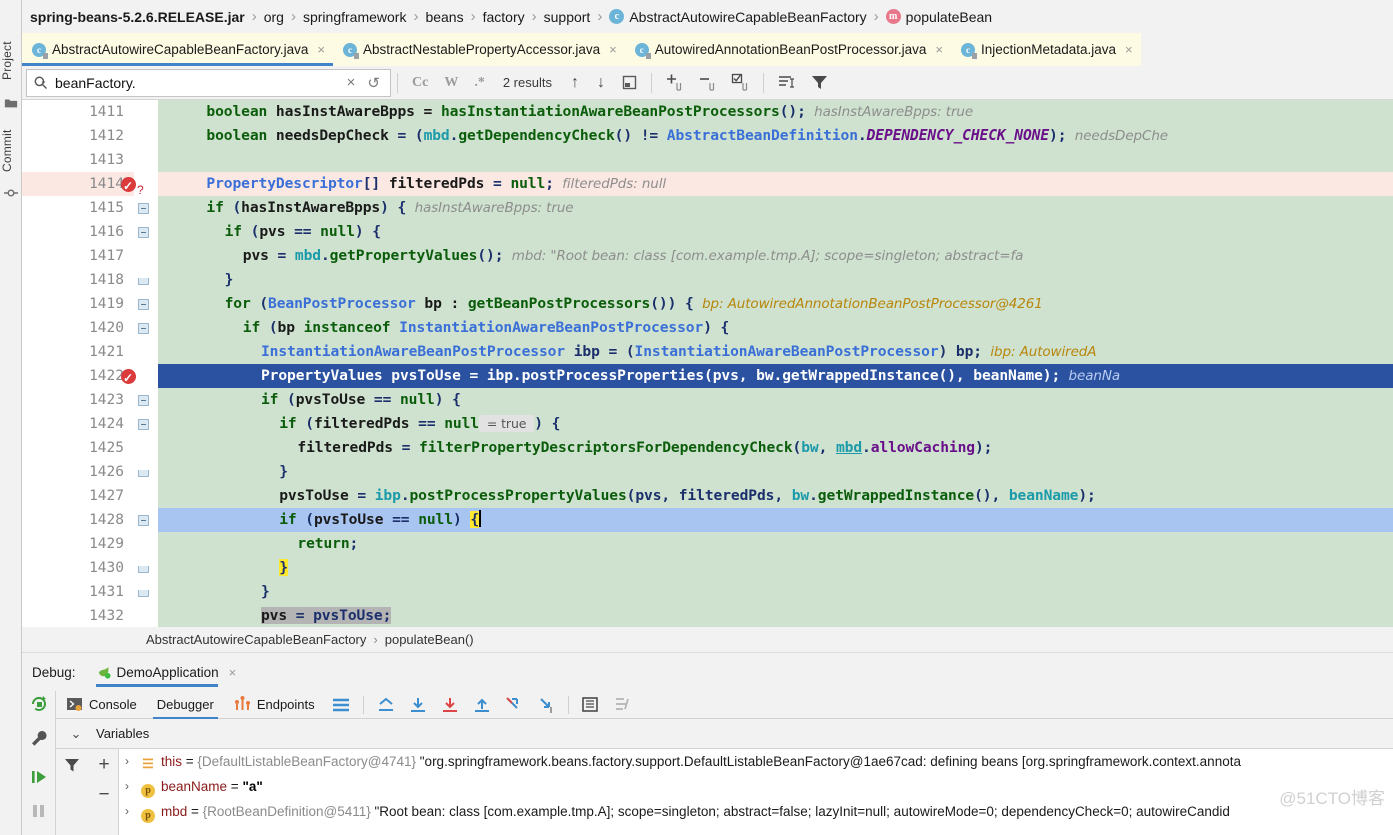 The height and width of the screenshot is (835, 1393). I want to click on step-out-icon, so click(514, 705).